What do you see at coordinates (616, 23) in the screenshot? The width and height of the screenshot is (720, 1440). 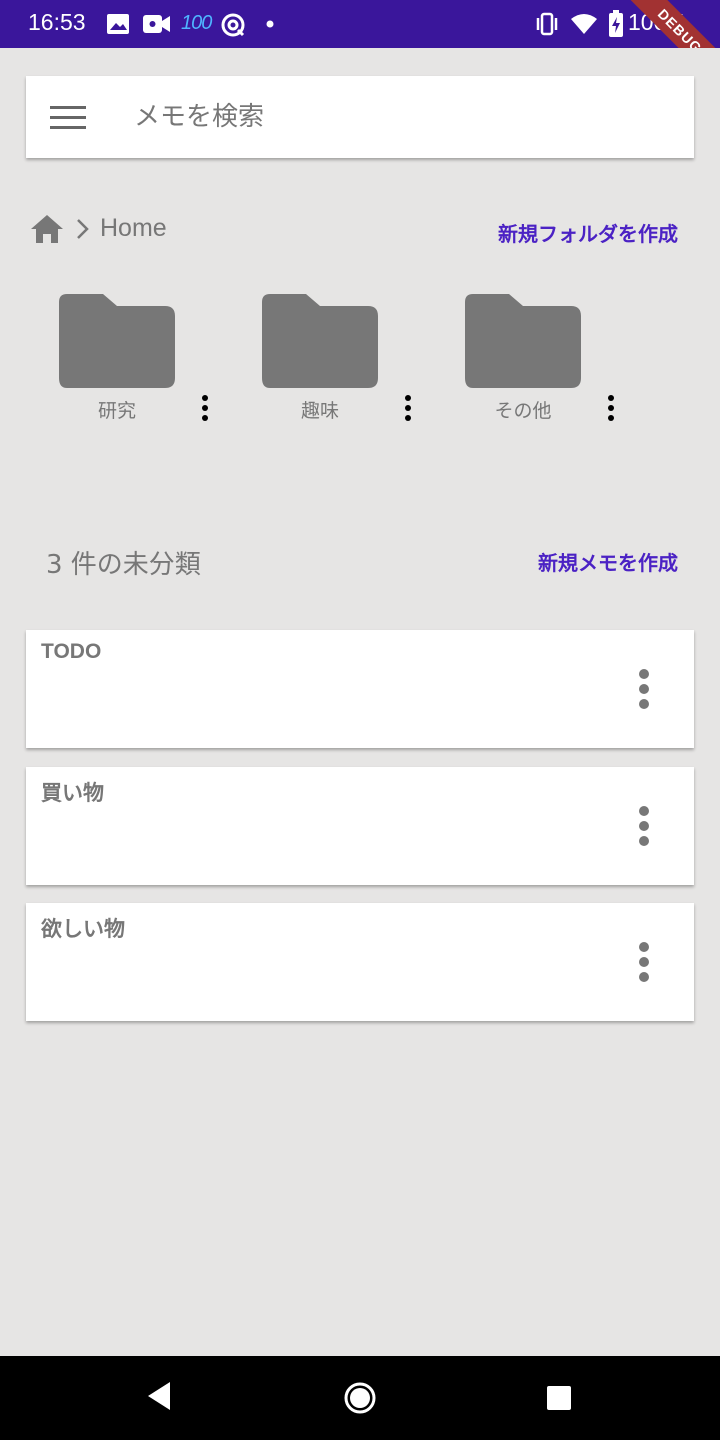 I see `battery-charging-icon` at bounding box center [616, 23].